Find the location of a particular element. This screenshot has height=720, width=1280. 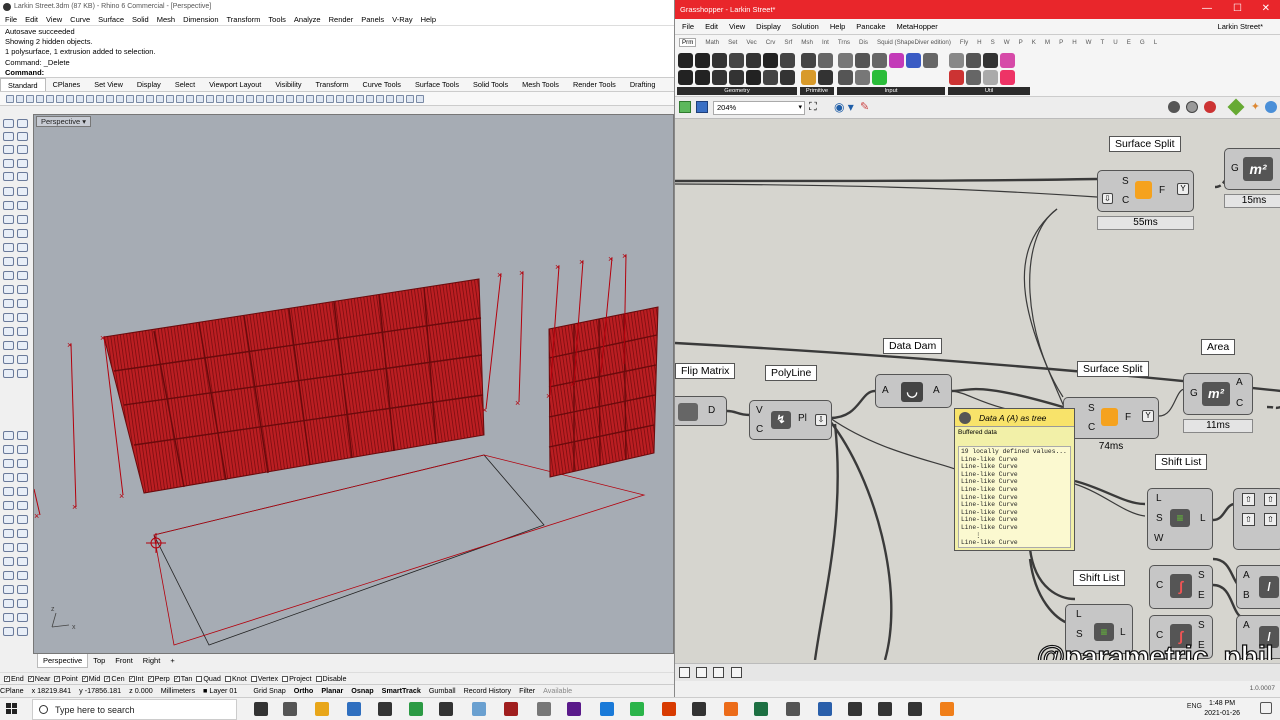

flip-matrix-component: D is located at coordinates (701, 411).